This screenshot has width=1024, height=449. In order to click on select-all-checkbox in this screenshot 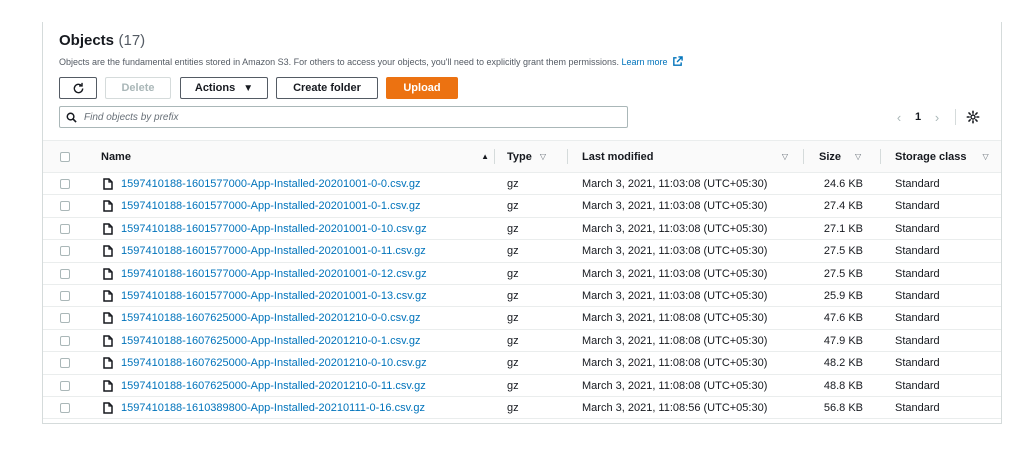, I will do `click(65, 156)`.